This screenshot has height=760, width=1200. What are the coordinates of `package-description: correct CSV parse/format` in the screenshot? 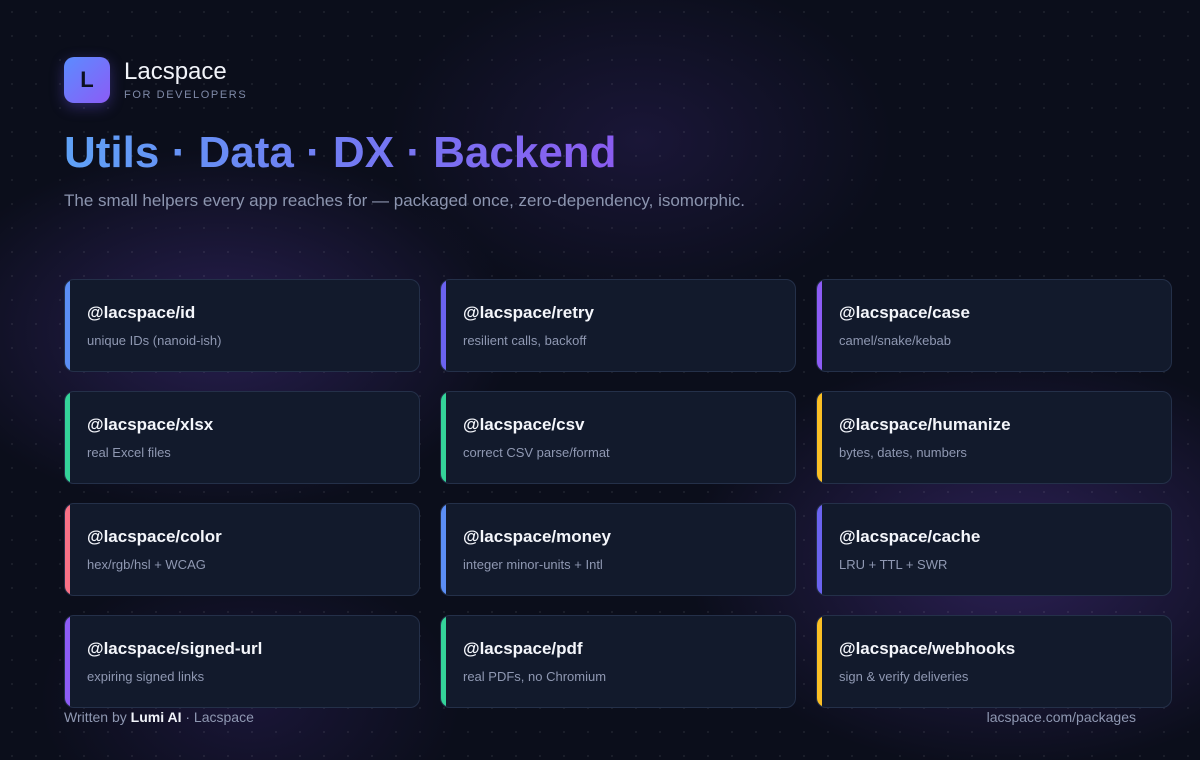 It's located at (536, 452).